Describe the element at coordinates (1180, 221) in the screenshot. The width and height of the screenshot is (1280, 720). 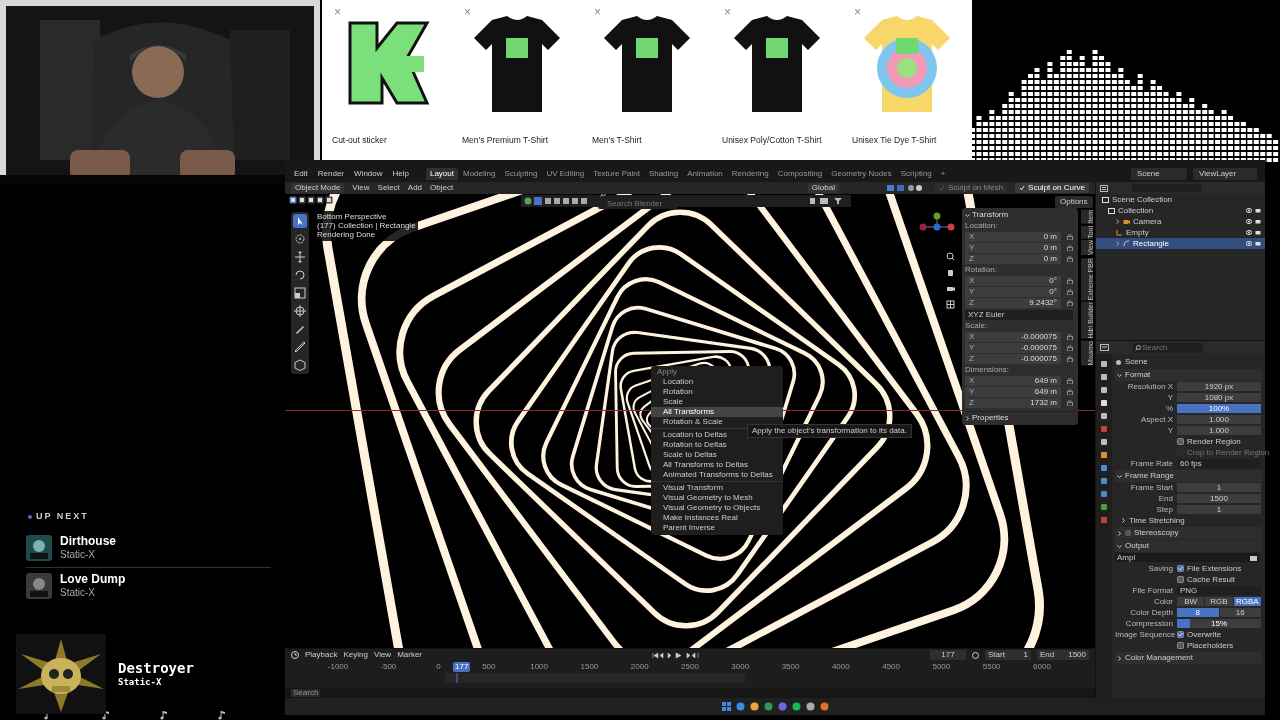
I see `outliner-row: Camera` at that location.